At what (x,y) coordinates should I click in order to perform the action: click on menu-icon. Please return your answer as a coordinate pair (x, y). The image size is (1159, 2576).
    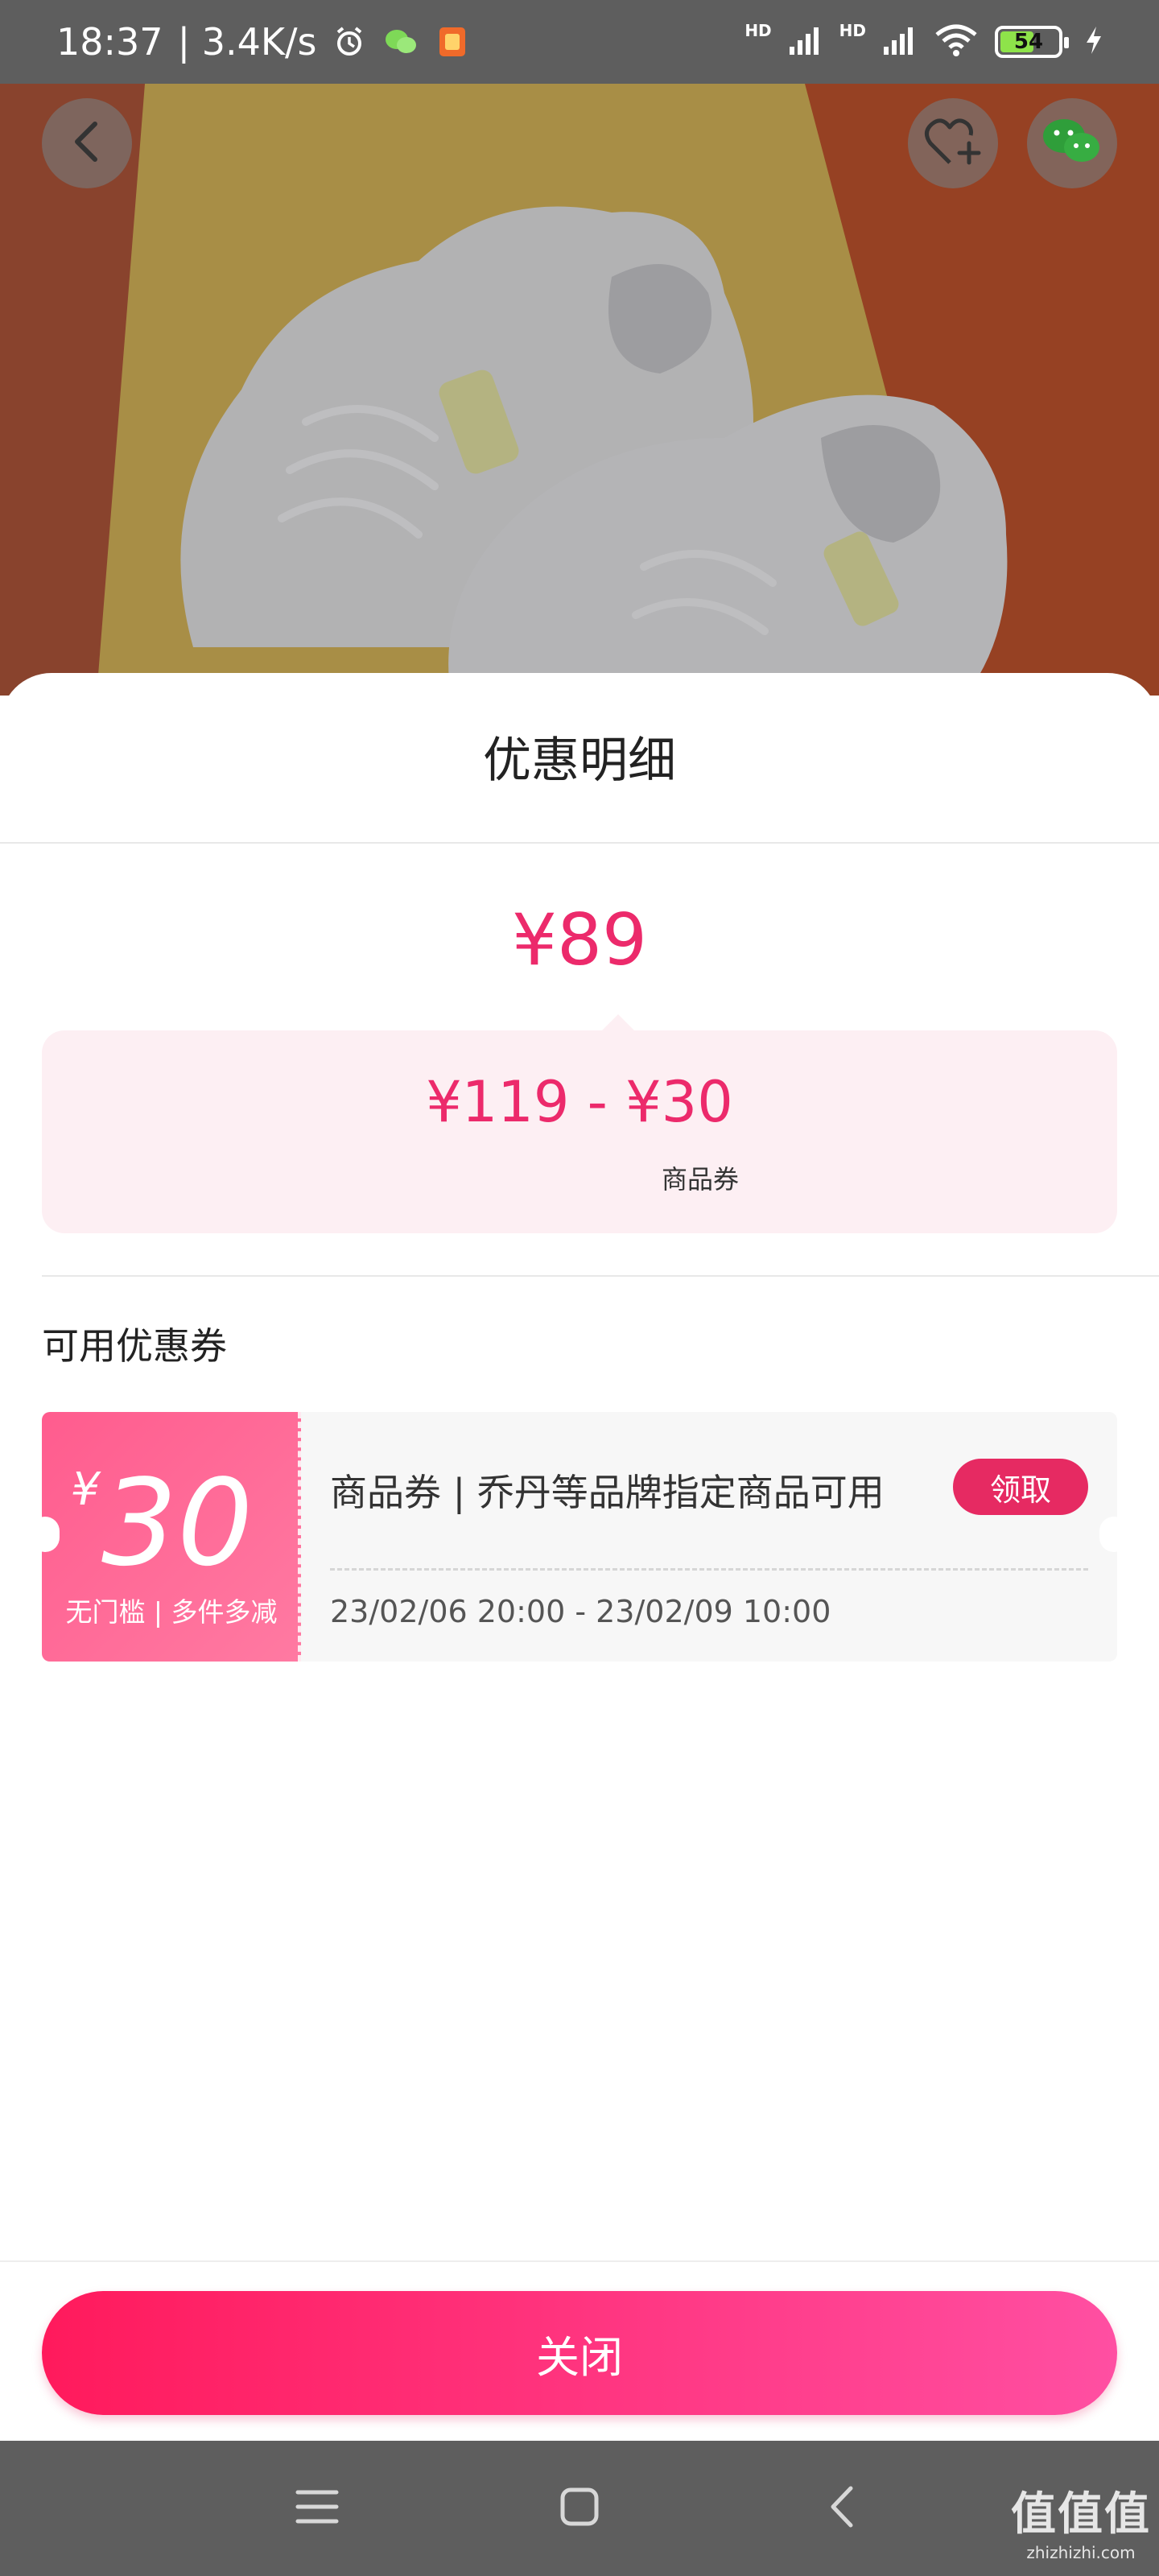
    Looking at the image, I should click on (317, 2508).